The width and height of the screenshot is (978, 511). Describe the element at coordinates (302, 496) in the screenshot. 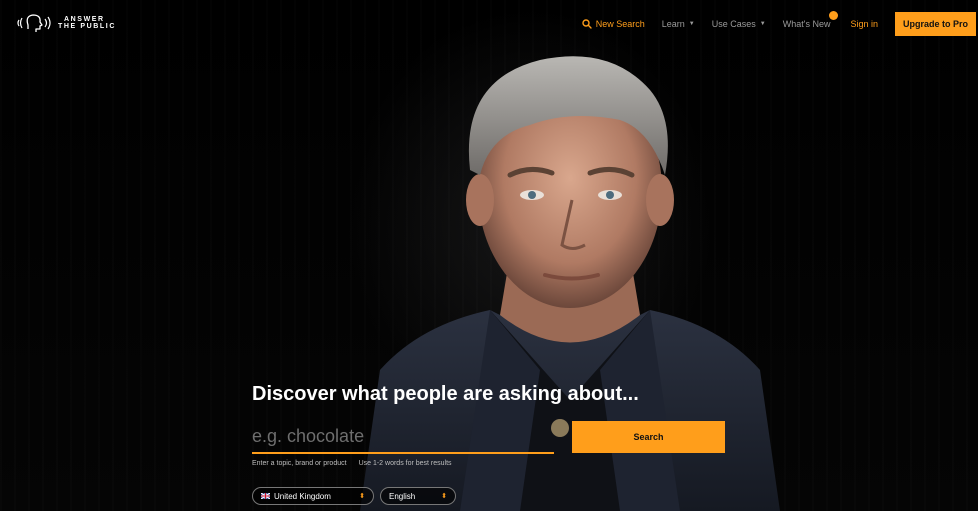

I see `country-select-value: United Kingdom` at that location.